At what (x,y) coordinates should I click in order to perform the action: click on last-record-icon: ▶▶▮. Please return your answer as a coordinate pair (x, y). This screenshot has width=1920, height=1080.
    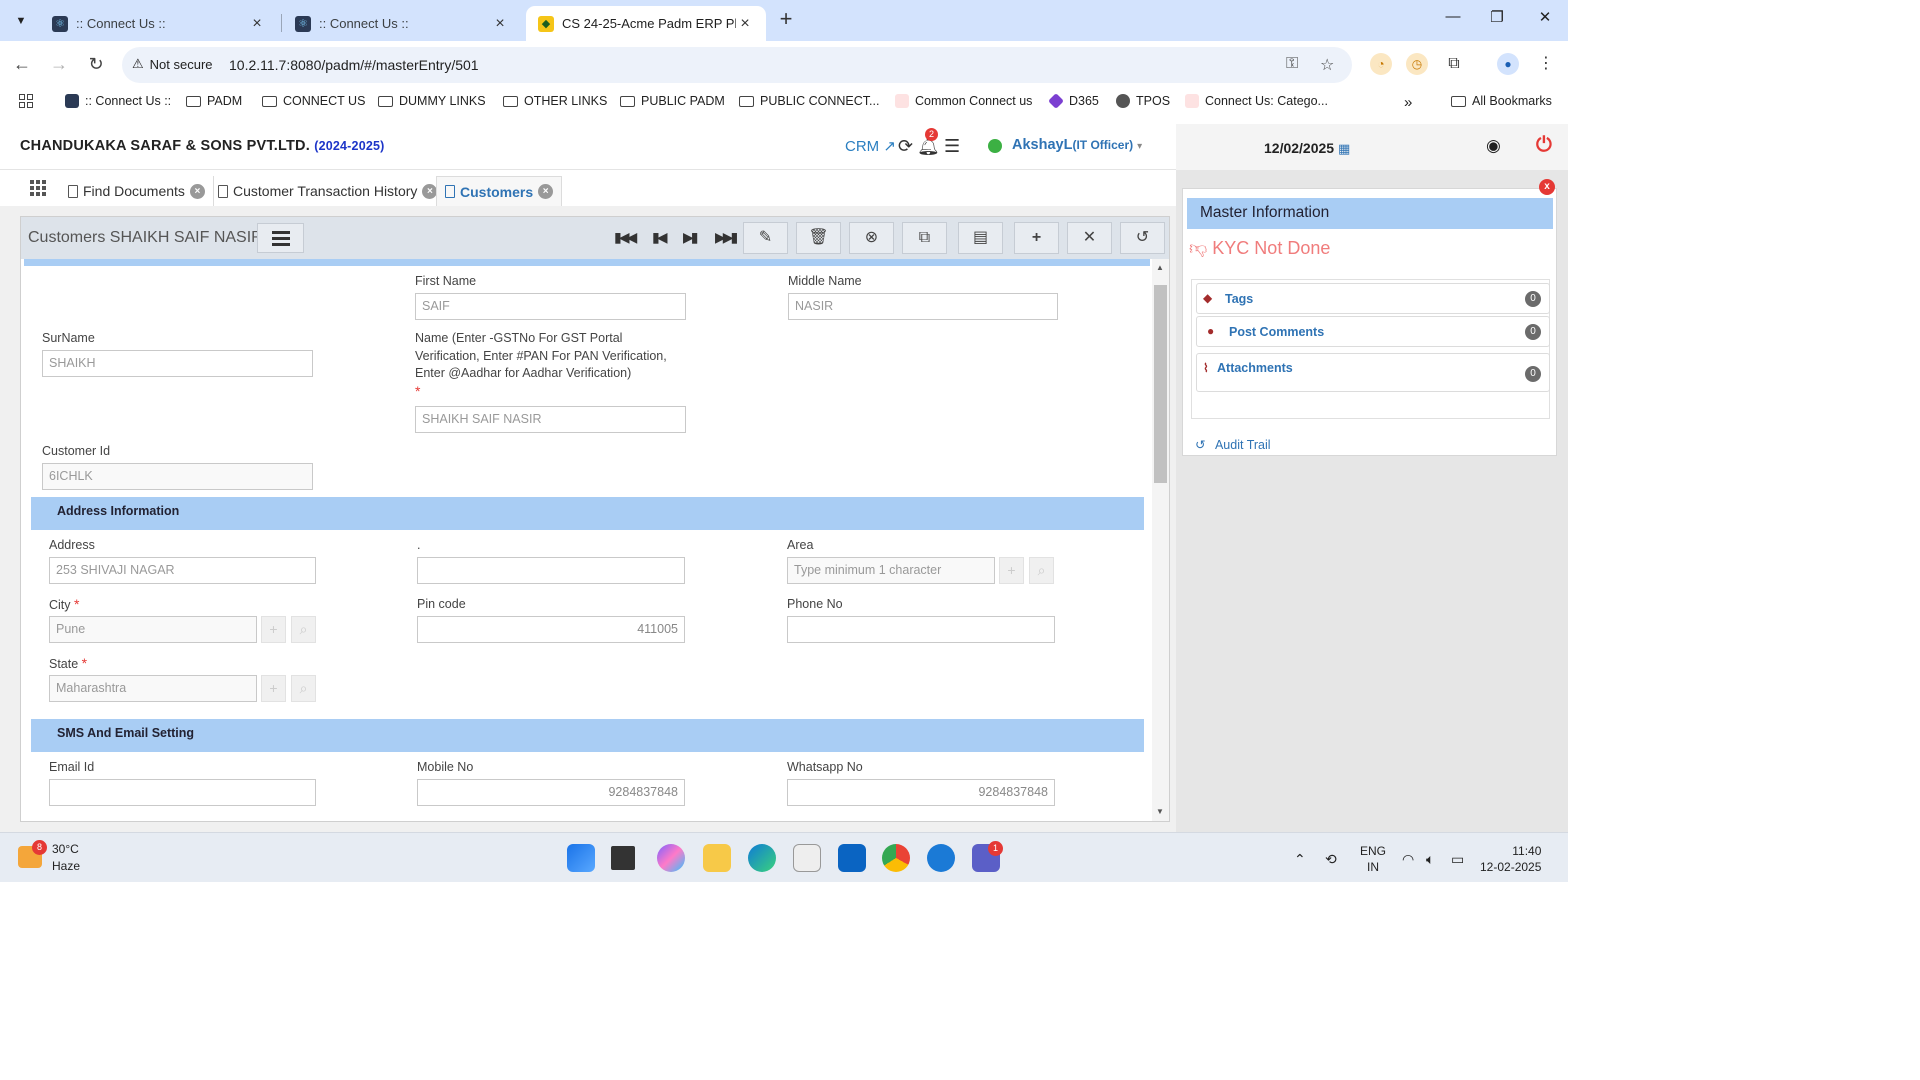
    Looking at the image, I should click on (726, 237).